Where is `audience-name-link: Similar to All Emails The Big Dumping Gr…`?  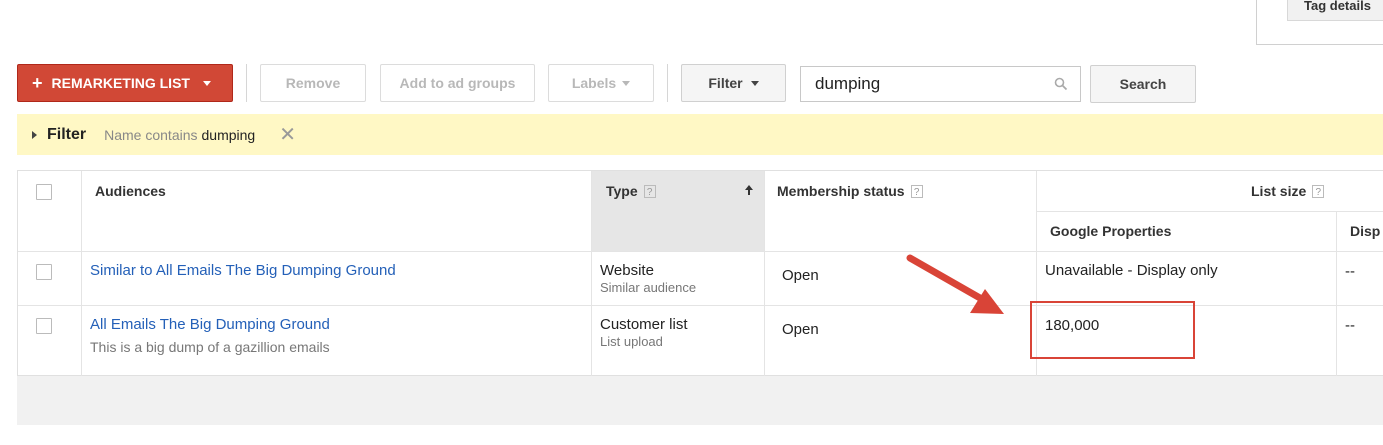
audience-name-link: Similar to All Emails The Big Dumping Gr… is located at coordinates (243, 270).